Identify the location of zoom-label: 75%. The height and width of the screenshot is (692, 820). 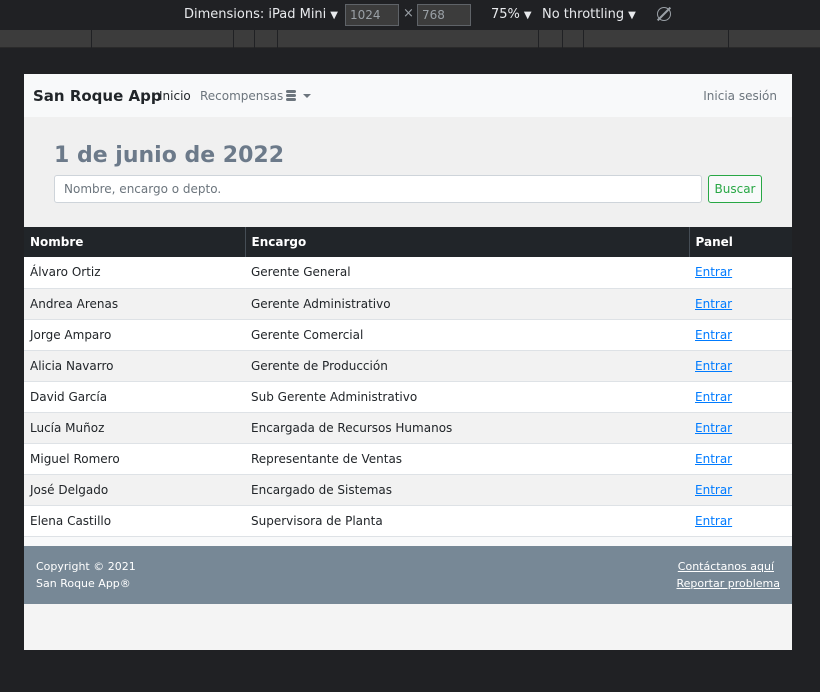
(505, 14).